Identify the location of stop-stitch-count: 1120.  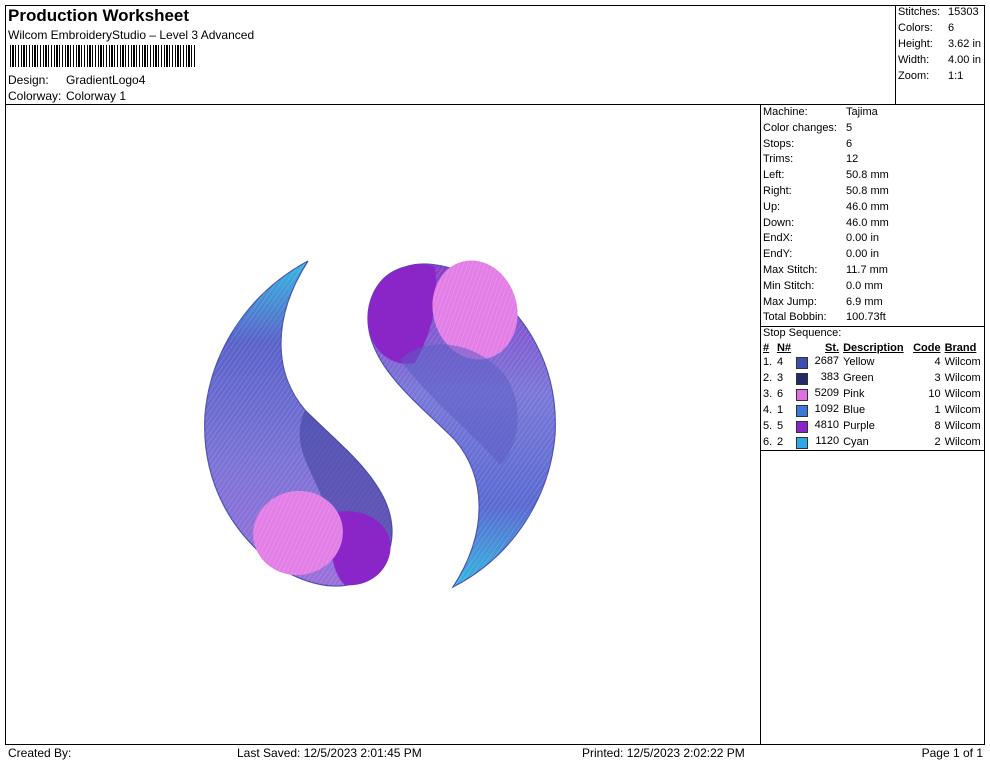
(827, 441).